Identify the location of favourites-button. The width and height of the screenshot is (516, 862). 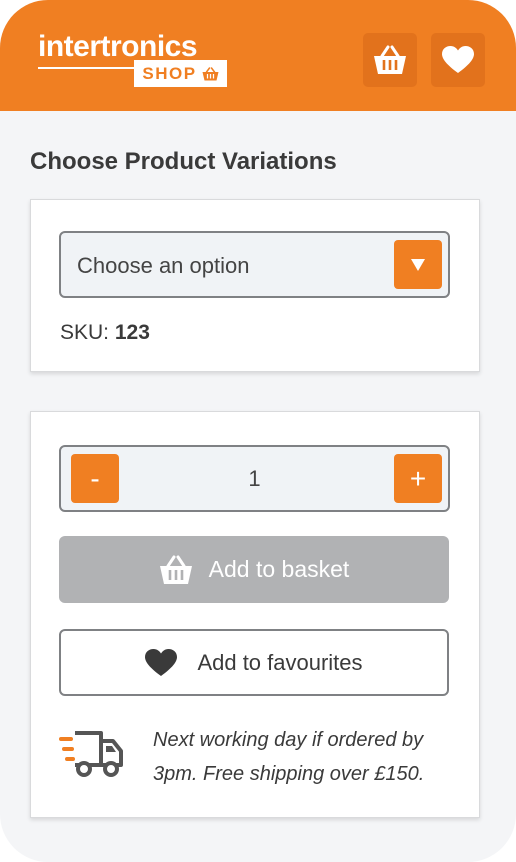
(458, 60).